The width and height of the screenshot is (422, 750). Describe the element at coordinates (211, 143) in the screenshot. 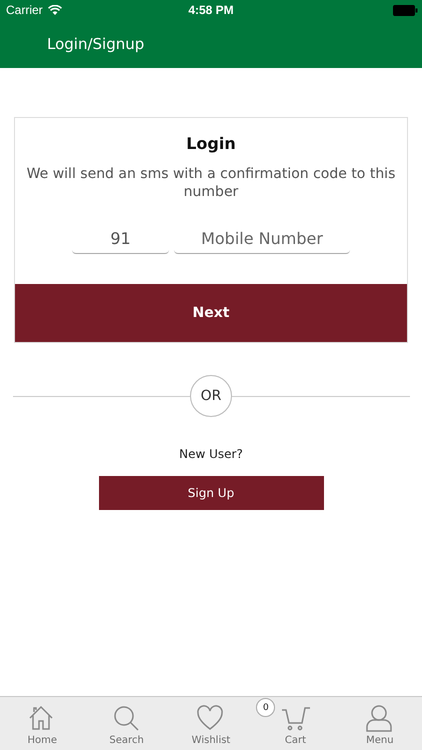

I see `card-title: Login` at that location.